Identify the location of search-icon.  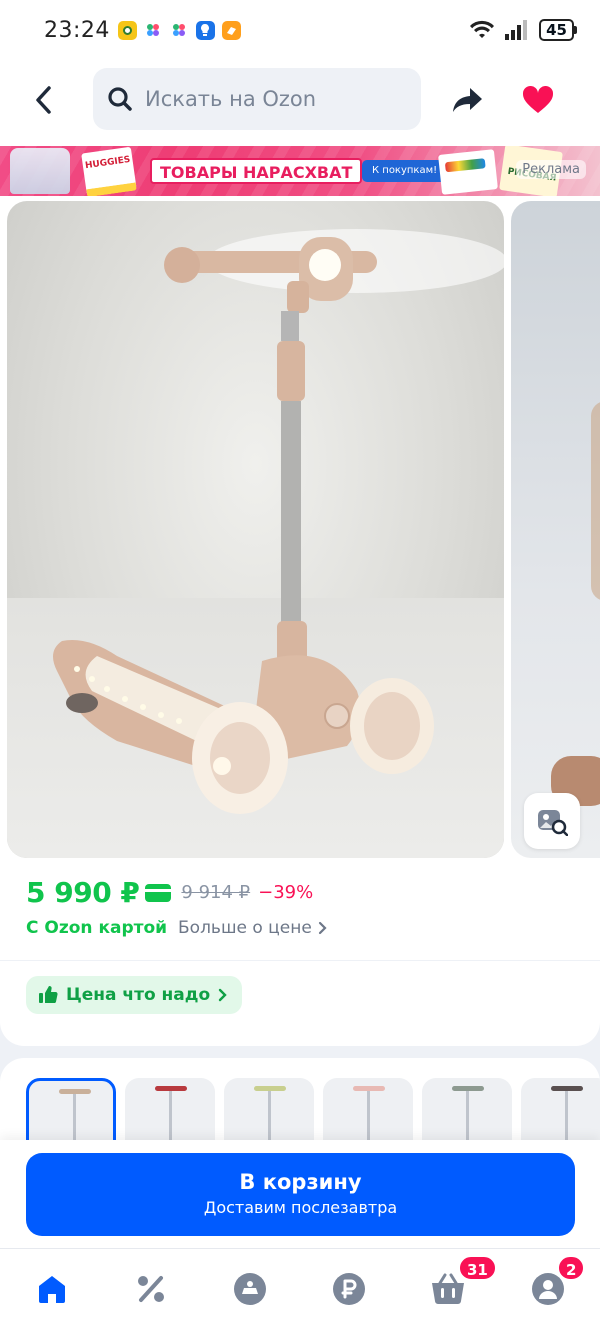
(120, 99).